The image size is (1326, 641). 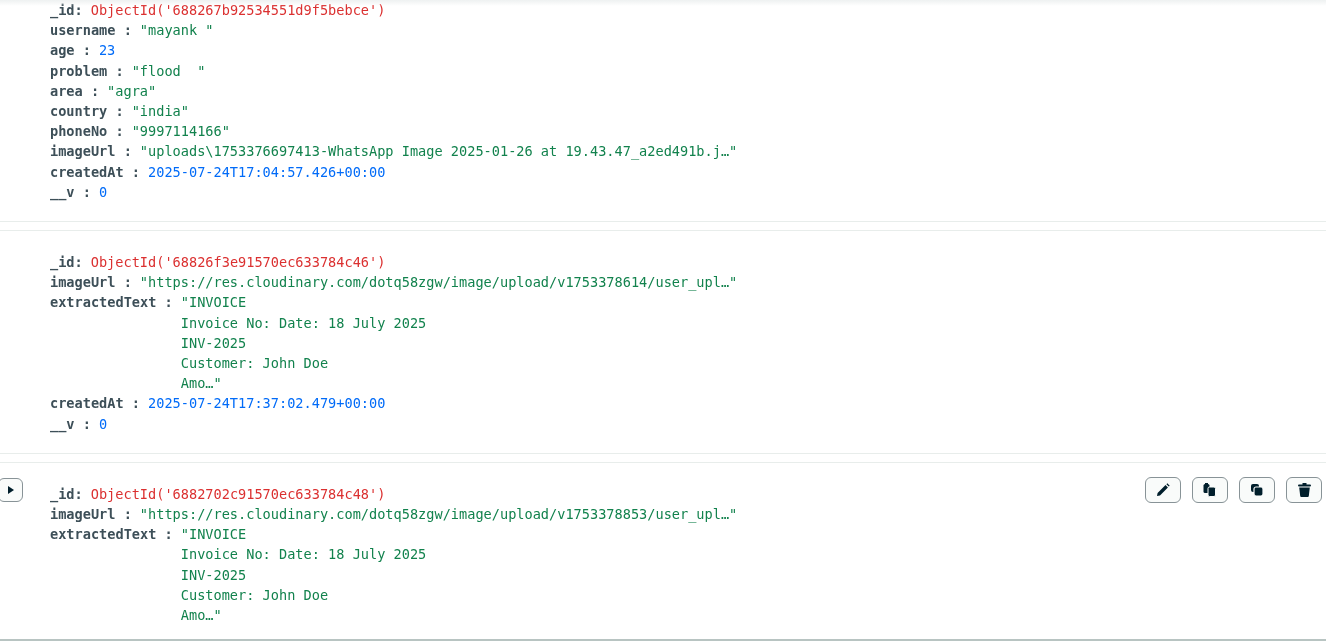 What do you see at coordinates (438, 152) in the screenshot?
I see `field-value: "uploads\1753376697413-WhatsApp Image 2025-01-26 at 19.43.47_a2ed491b.j…"` at bounding box center [438, 152].